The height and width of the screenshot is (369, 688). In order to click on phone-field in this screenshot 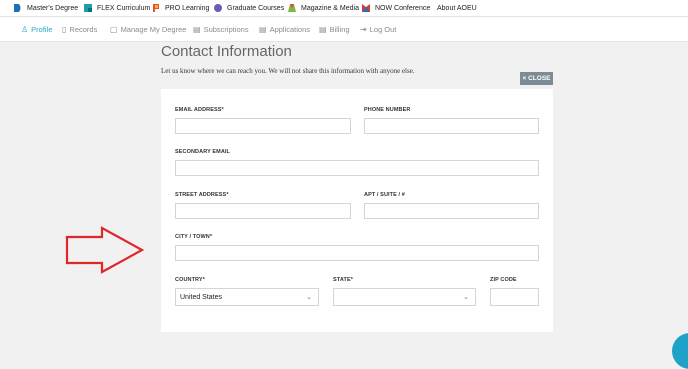, I will do `click(451, 126)`.